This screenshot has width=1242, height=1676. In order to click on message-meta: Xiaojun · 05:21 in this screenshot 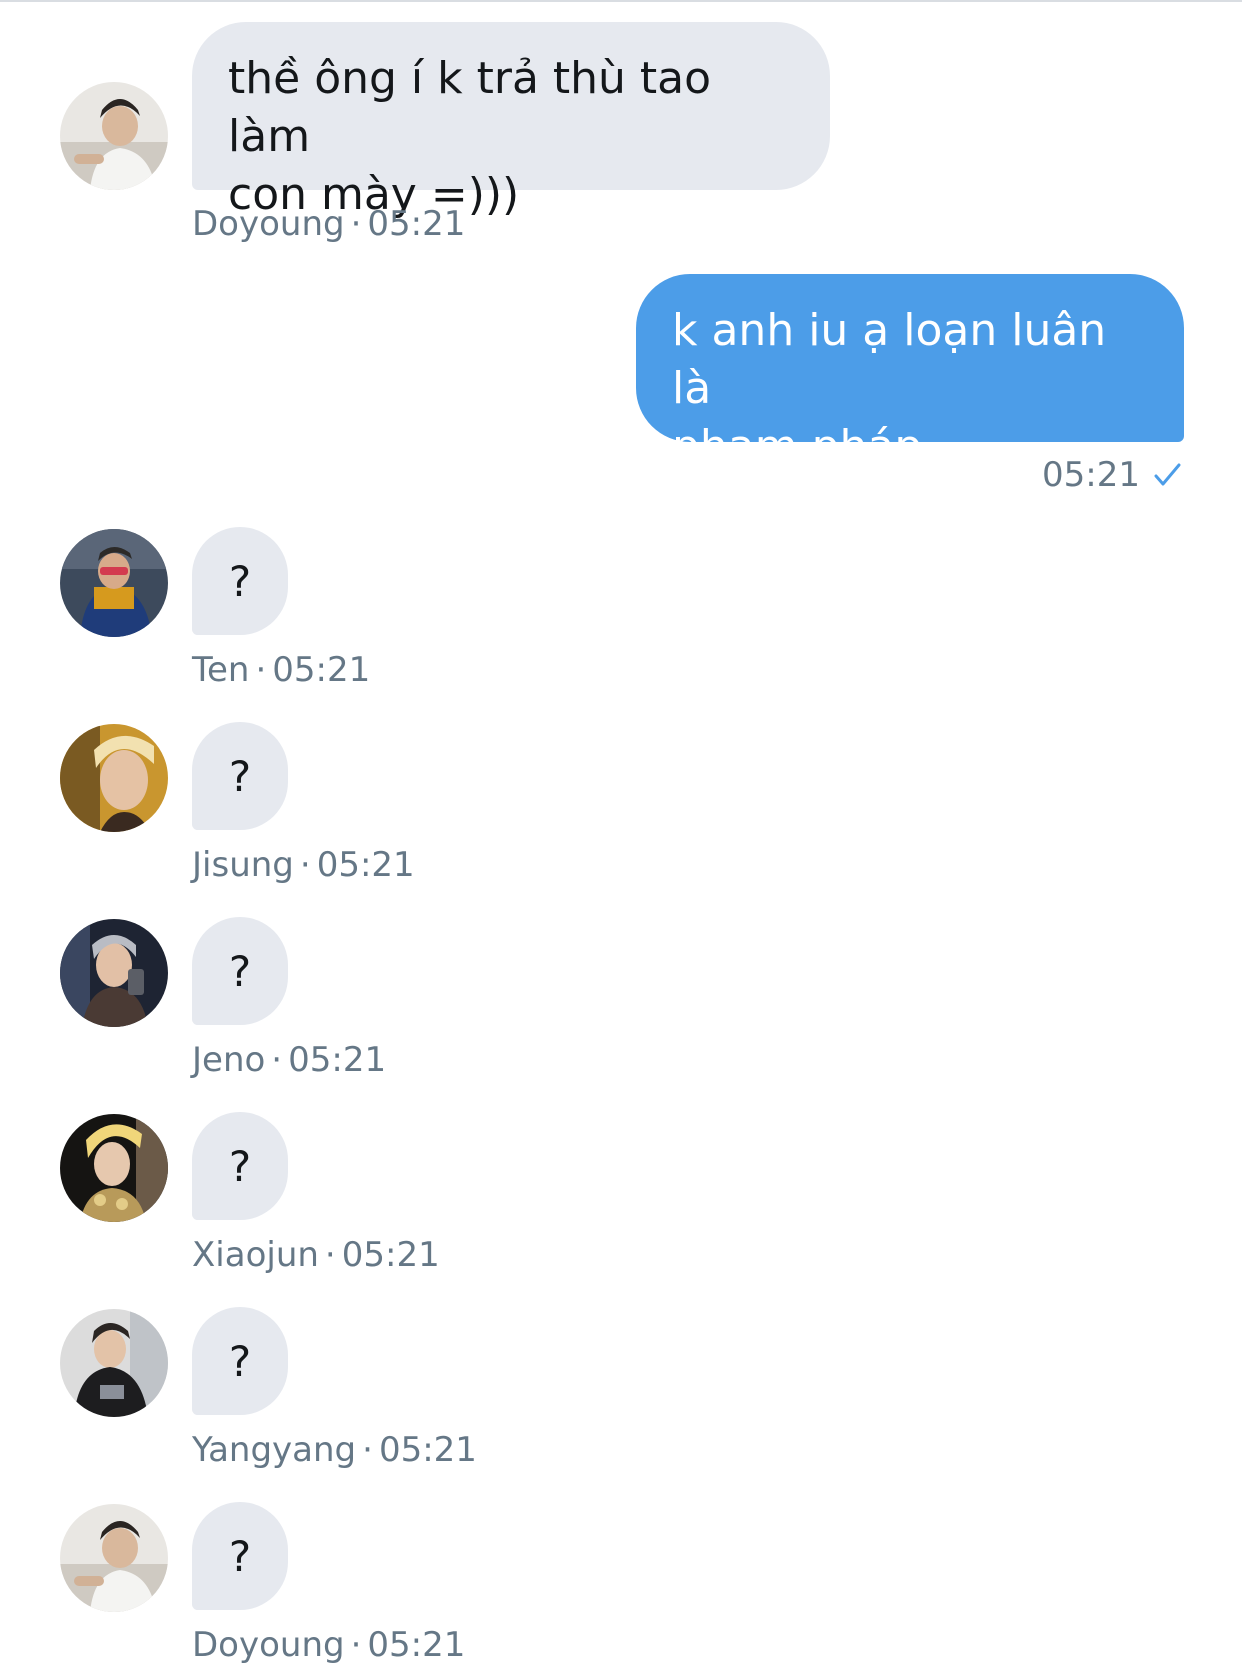, I will do `click(316, 1255)`.